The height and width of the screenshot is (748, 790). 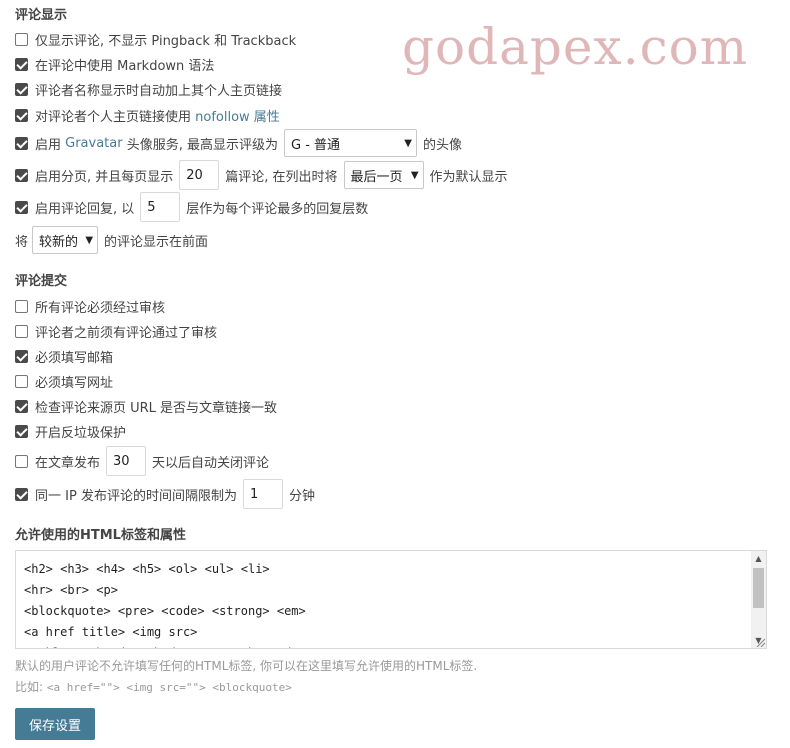 What do you see at coordinates (166, 41) in the screenshot?
I see `label-only-comments: 仅显示评论, 不显示 Pingback 和 Trackback` at bounding box center [166, 41].